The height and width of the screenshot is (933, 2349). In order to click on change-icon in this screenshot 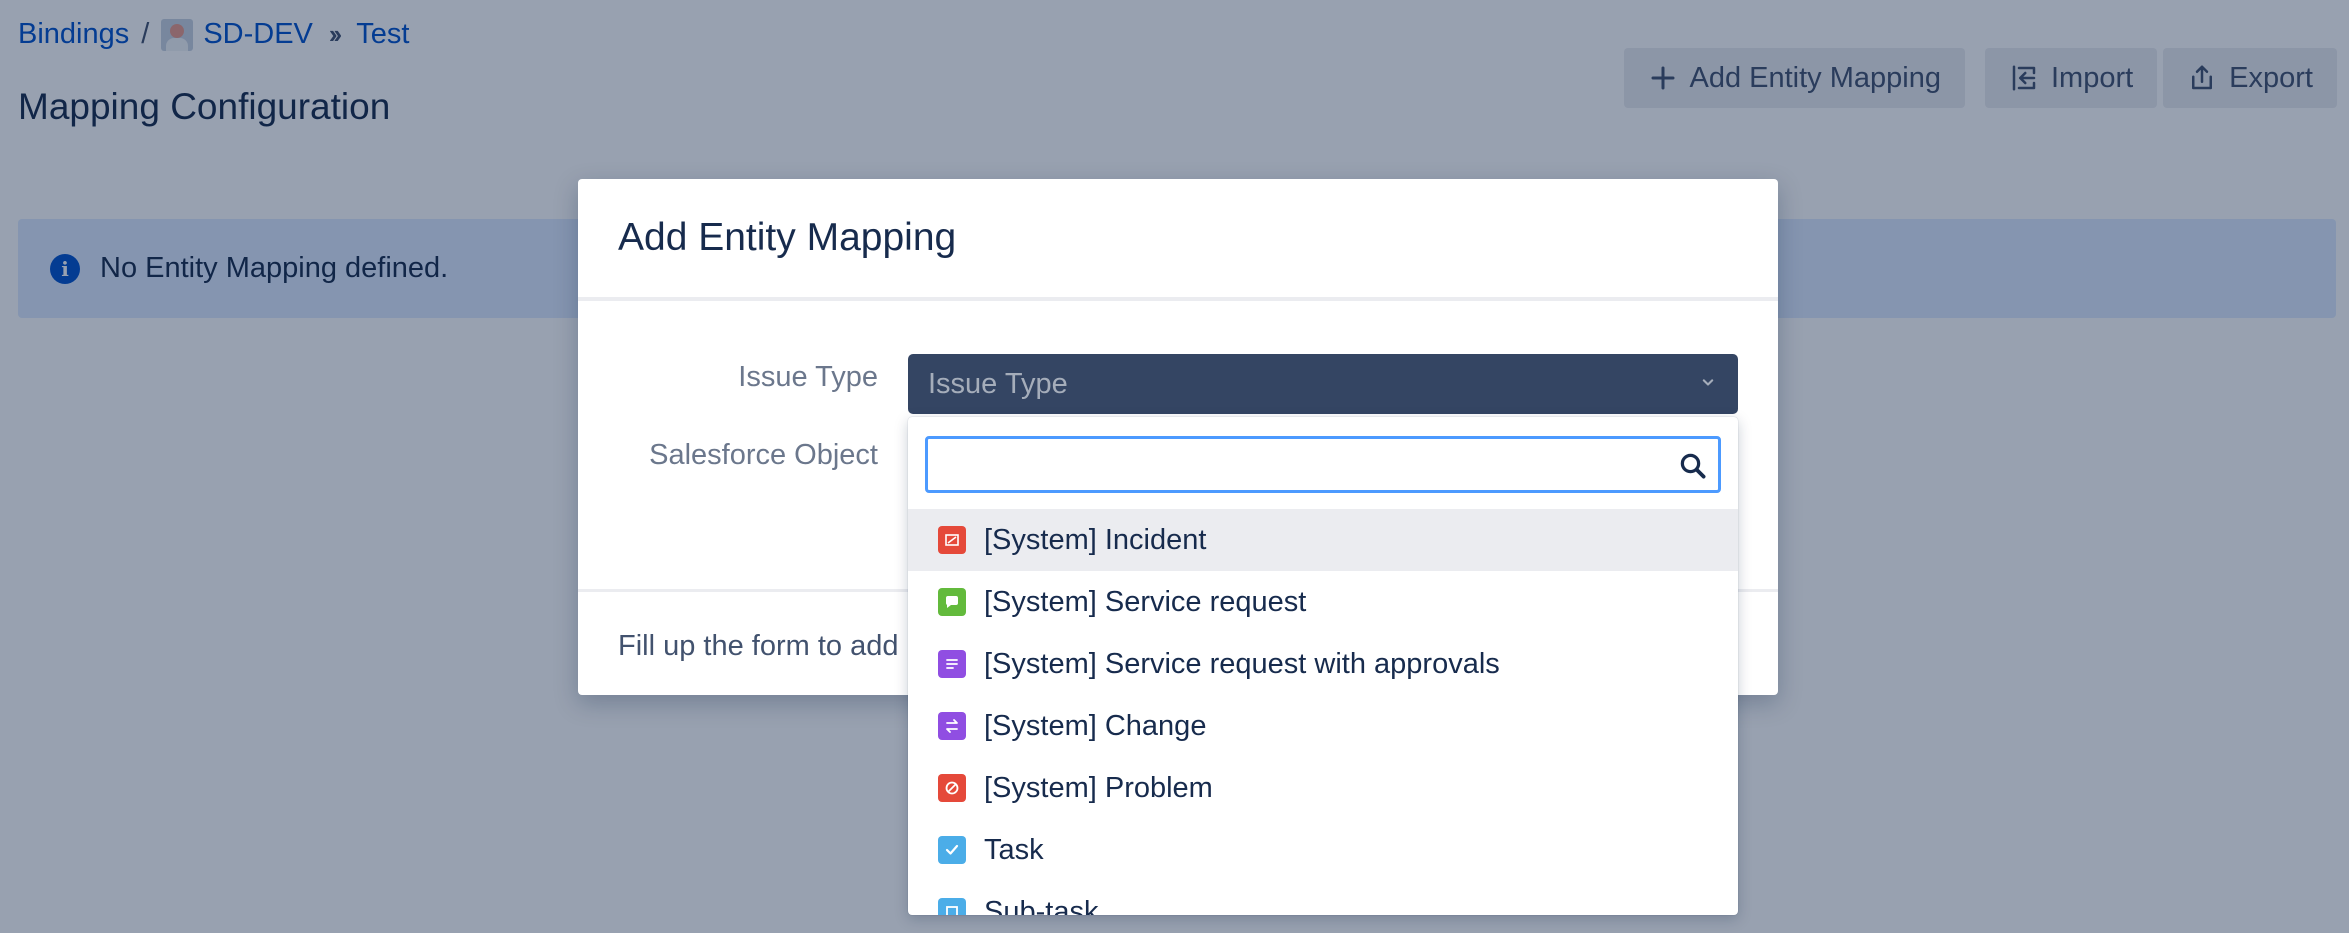, I will do `click(952, 726)`.